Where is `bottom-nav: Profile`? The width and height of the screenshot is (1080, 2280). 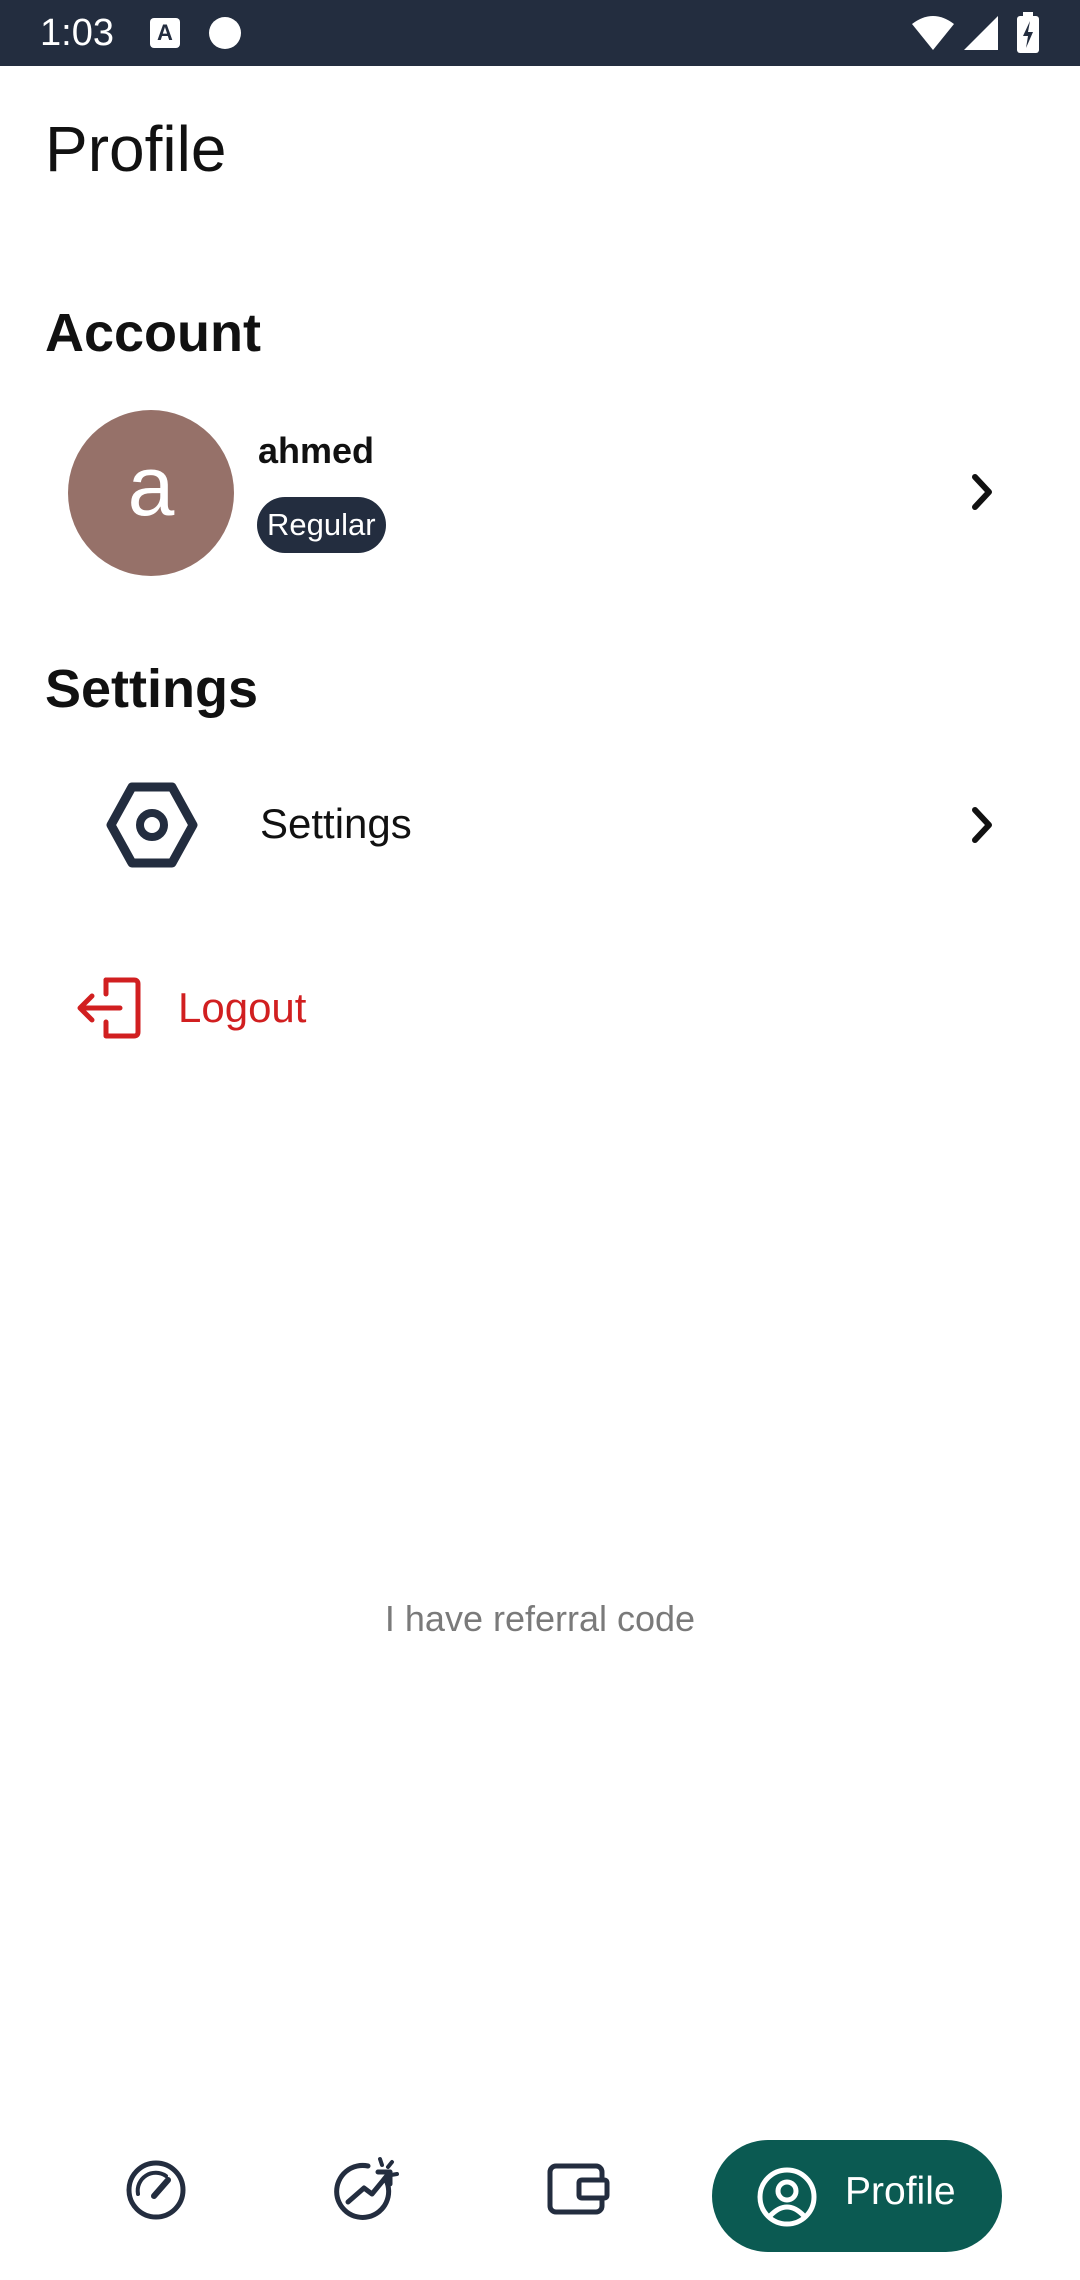
bottom-nav: Profile is located at coordinates (540, 2200).